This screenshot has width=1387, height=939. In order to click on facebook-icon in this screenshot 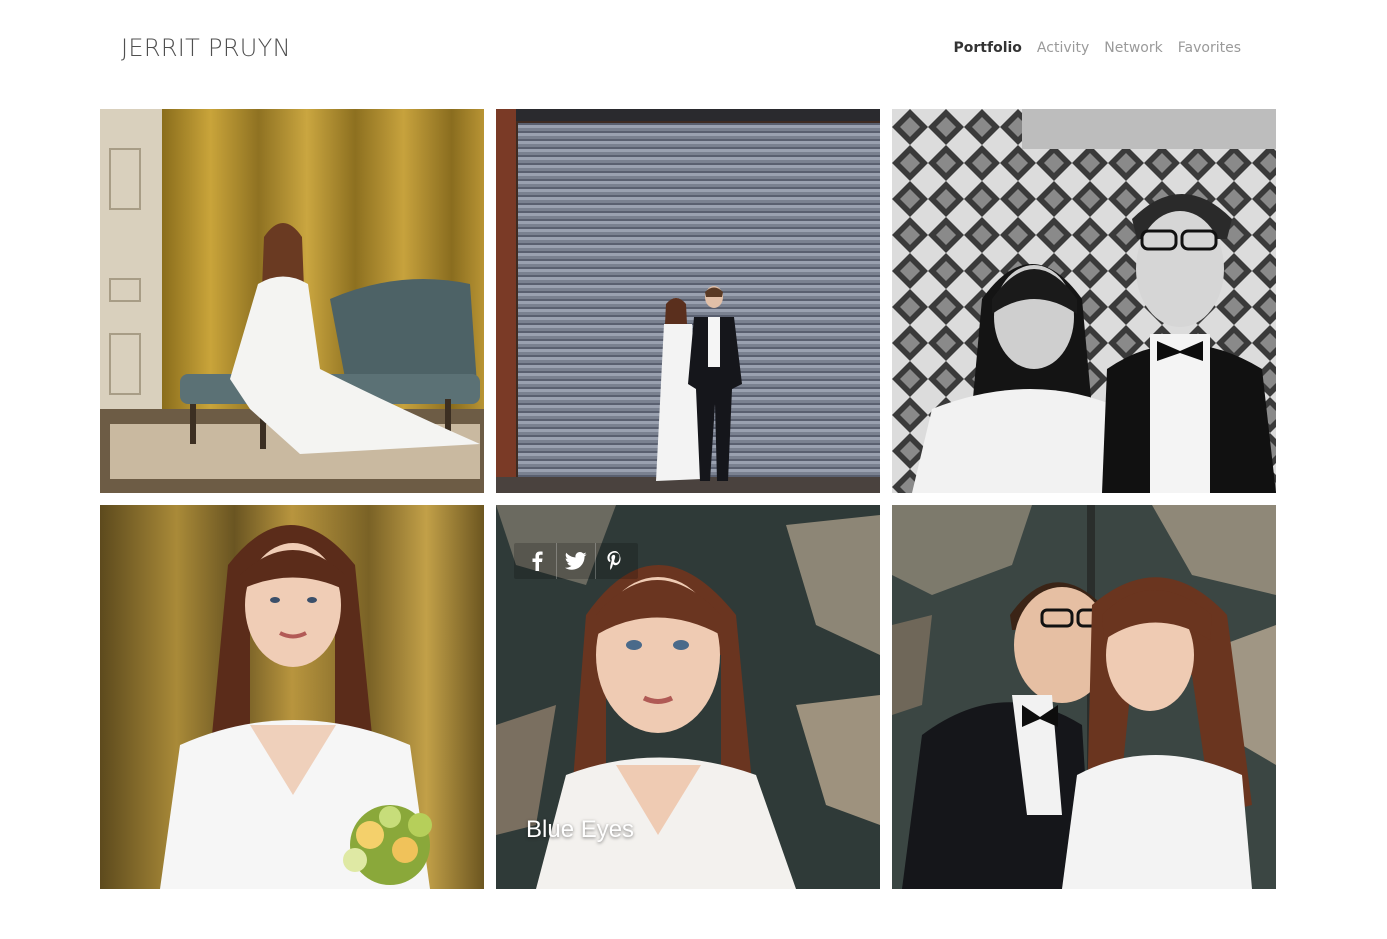, I will do `click(537, 561)`.